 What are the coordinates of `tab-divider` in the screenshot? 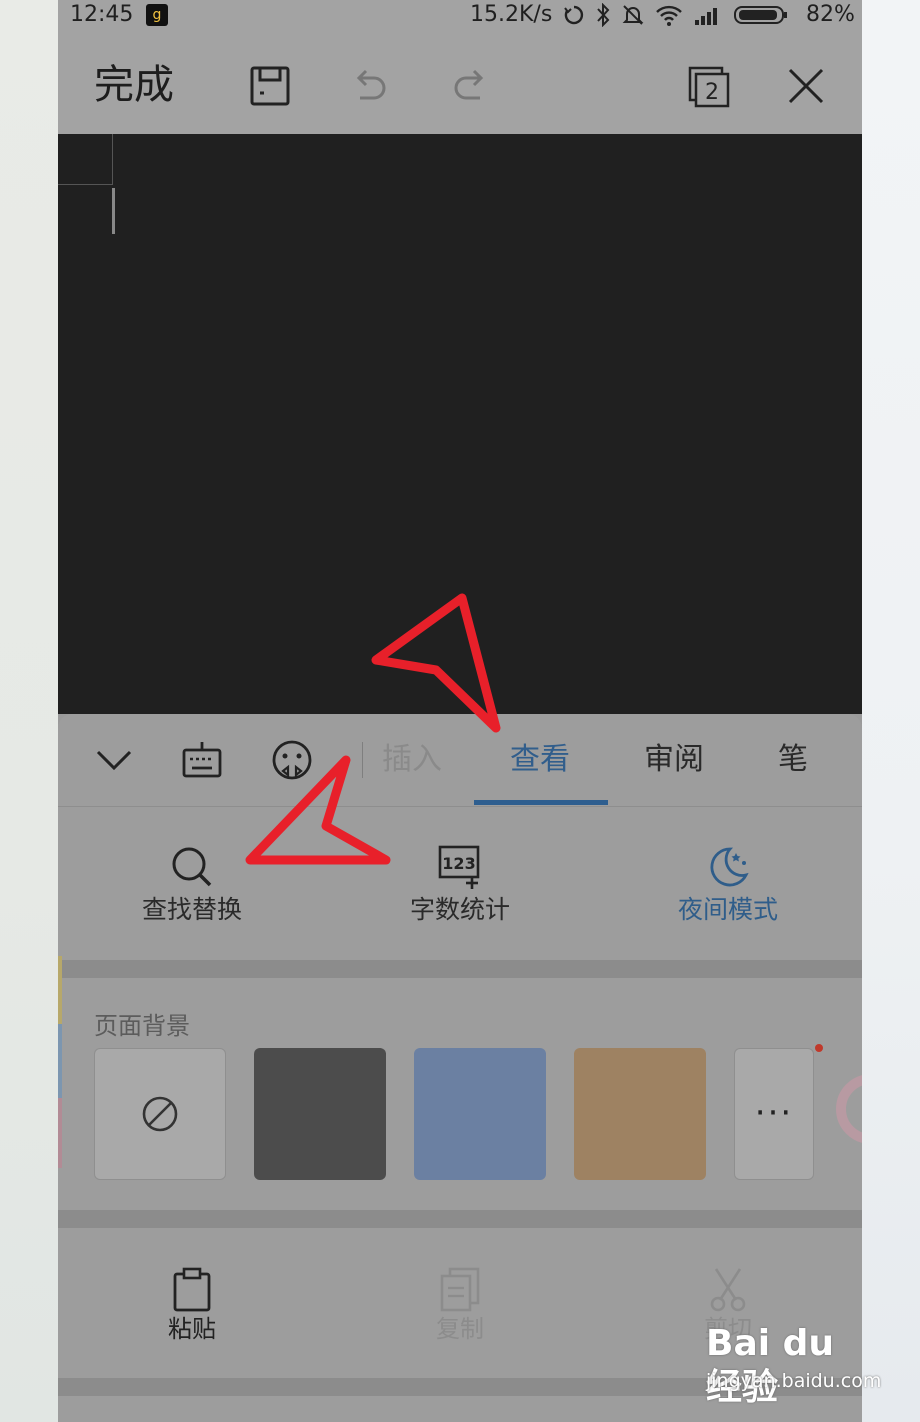 It's located at (362, 760).